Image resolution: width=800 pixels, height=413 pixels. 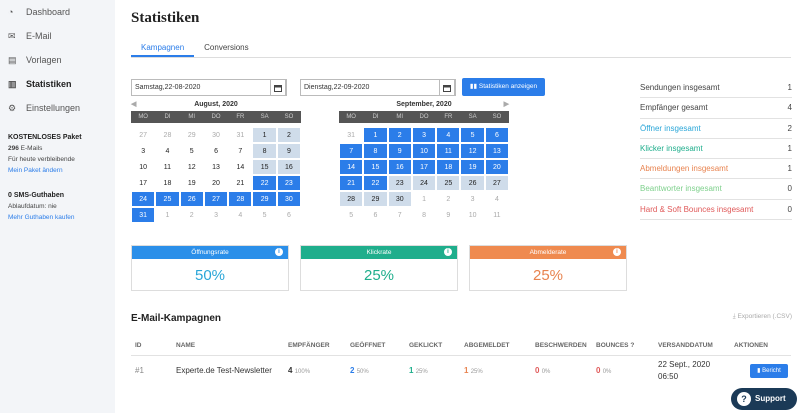 What do you see at coordinates (632, 345) in the screenshot?
I see `help-icon: ?` at bounding box center [632, 345].